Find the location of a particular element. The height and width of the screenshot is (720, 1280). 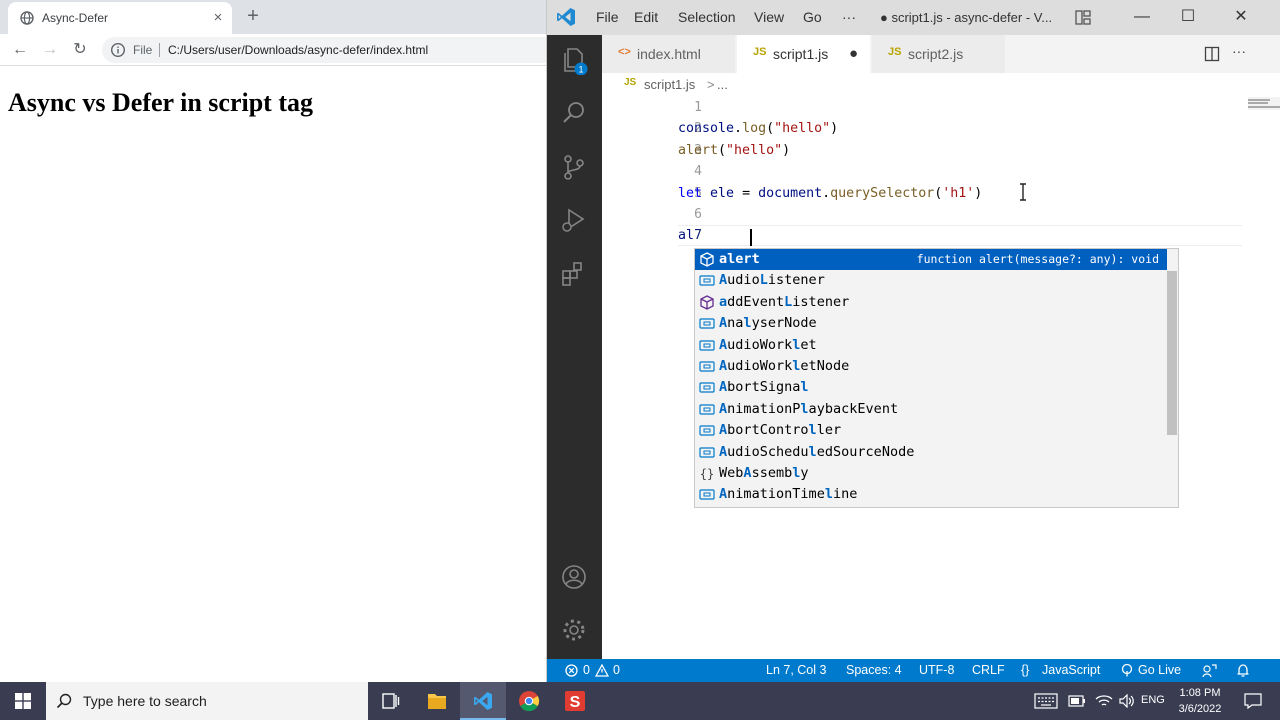

code-line: 6 is located at coordinates (927, 214).